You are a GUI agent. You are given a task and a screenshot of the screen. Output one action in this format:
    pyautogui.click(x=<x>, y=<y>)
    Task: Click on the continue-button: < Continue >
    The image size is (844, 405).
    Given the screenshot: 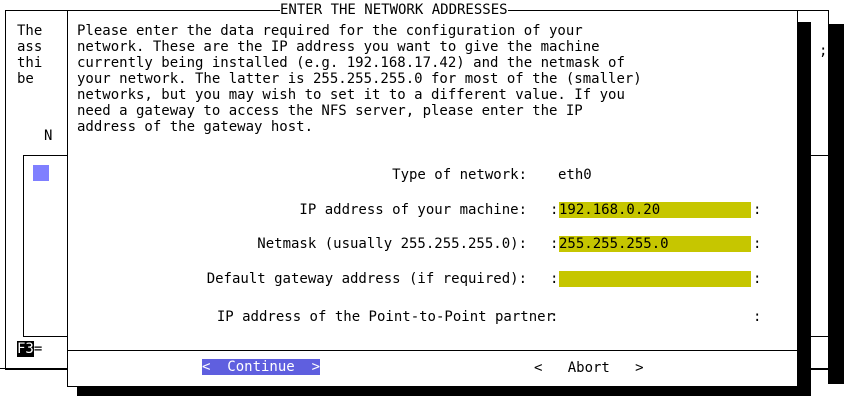 What is the action you would take?
    pyautogui.click(x=261, y=367)
    